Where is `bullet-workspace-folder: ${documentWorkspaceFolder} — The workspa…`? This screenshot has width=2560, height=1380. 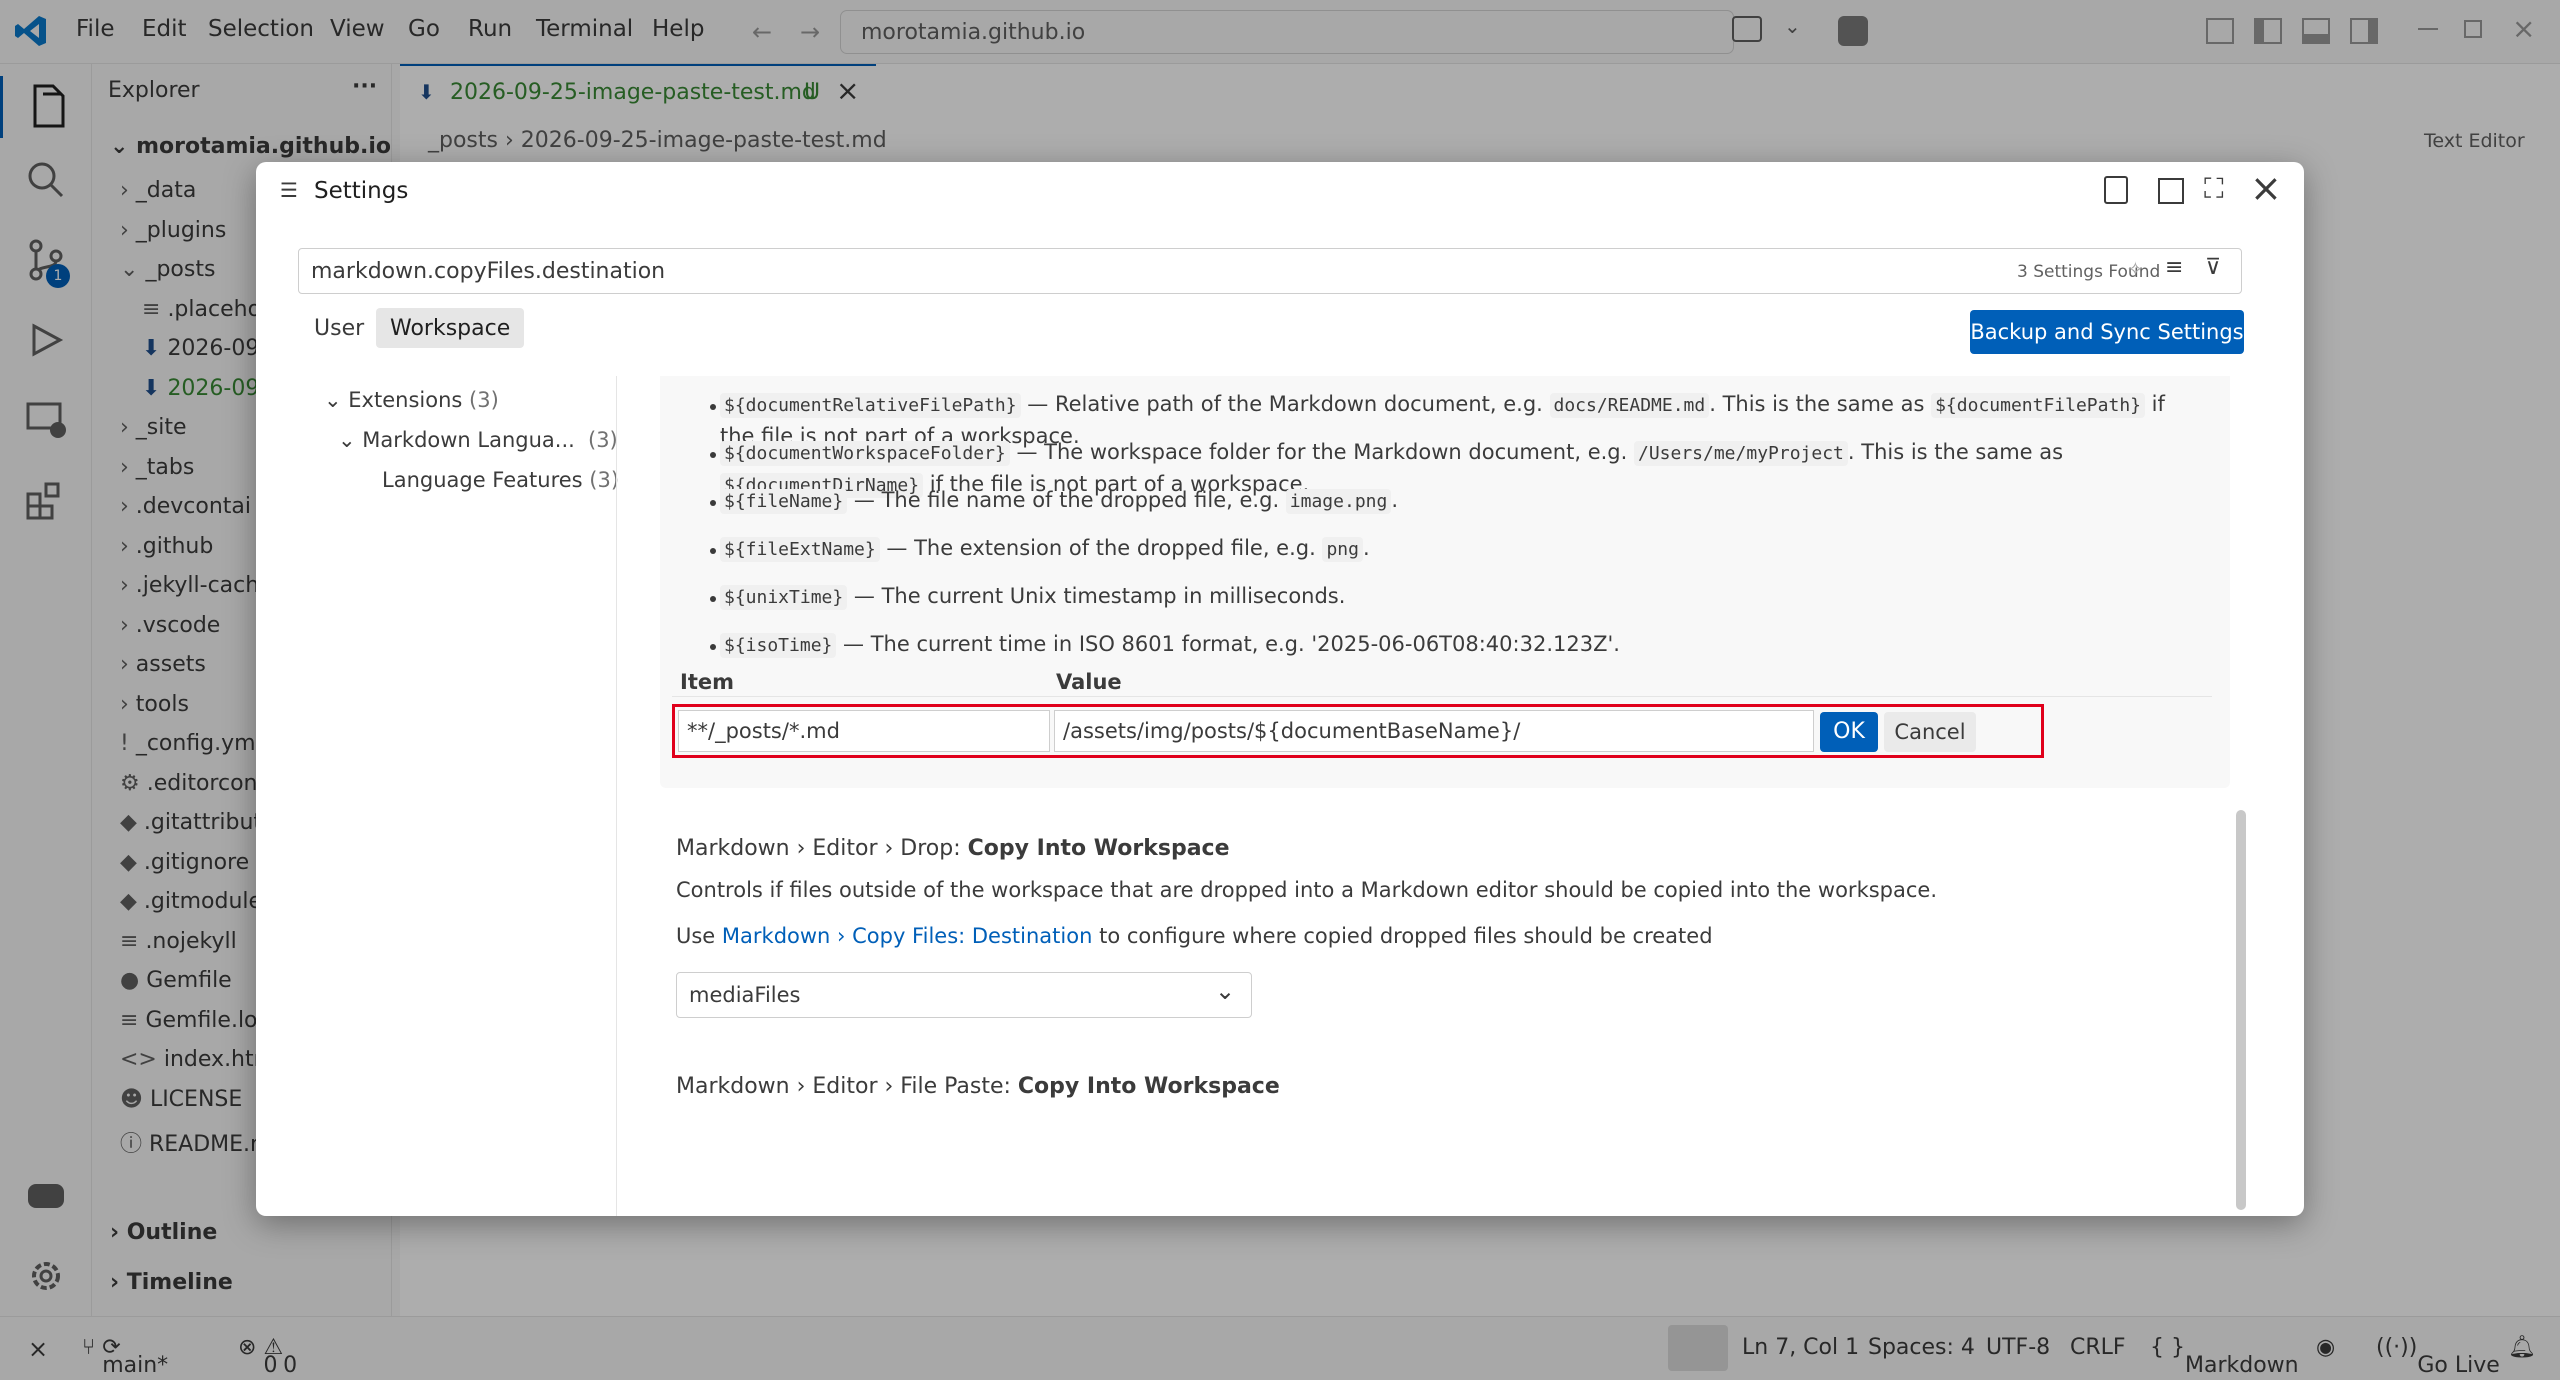 bullet-workspace-folder: ${documentWorkspaceFolder} — The workspa… is located at coordinates (1392, 453).